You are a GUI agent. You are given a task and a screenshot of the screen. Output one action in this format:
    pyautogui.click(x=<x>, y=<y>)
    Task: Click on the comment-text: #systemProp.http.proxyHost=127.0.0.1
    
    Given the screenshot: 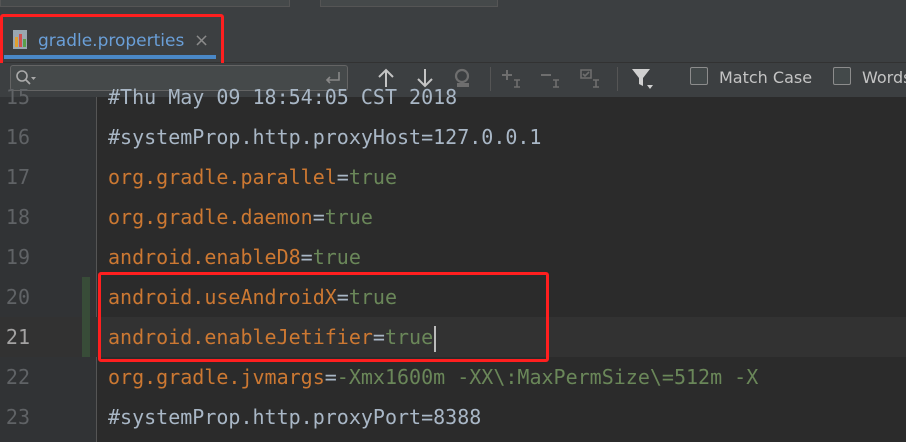 What is the action you would take?
    pyautogui.click(x=325, y=137)
    